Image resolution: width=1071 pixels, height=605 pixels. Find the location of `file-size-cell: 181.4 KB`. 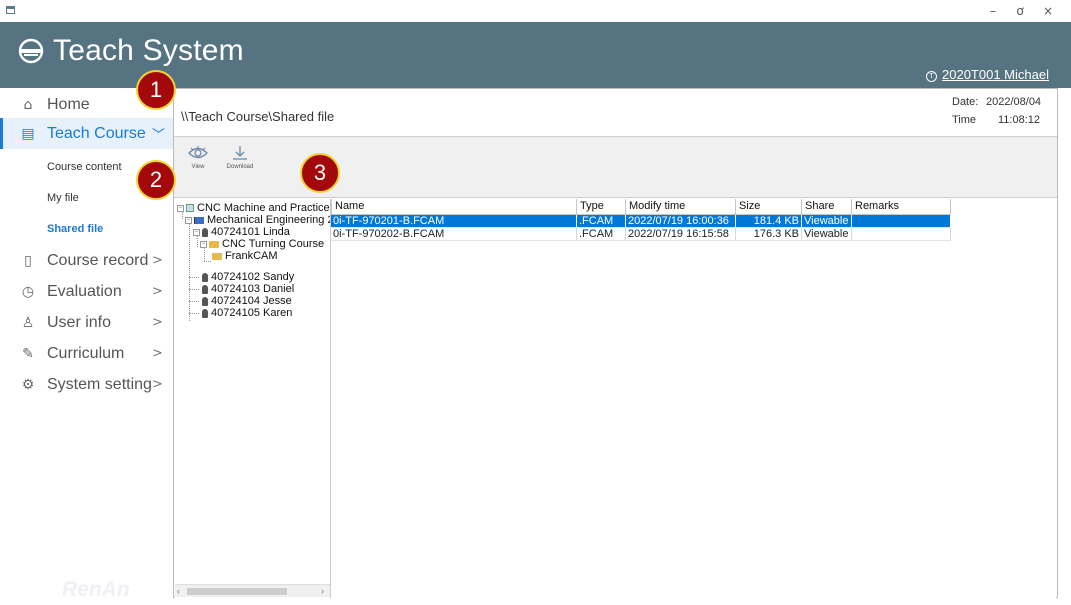

file-size-cell: 181.4 KB is located at coordinates (769, 221).